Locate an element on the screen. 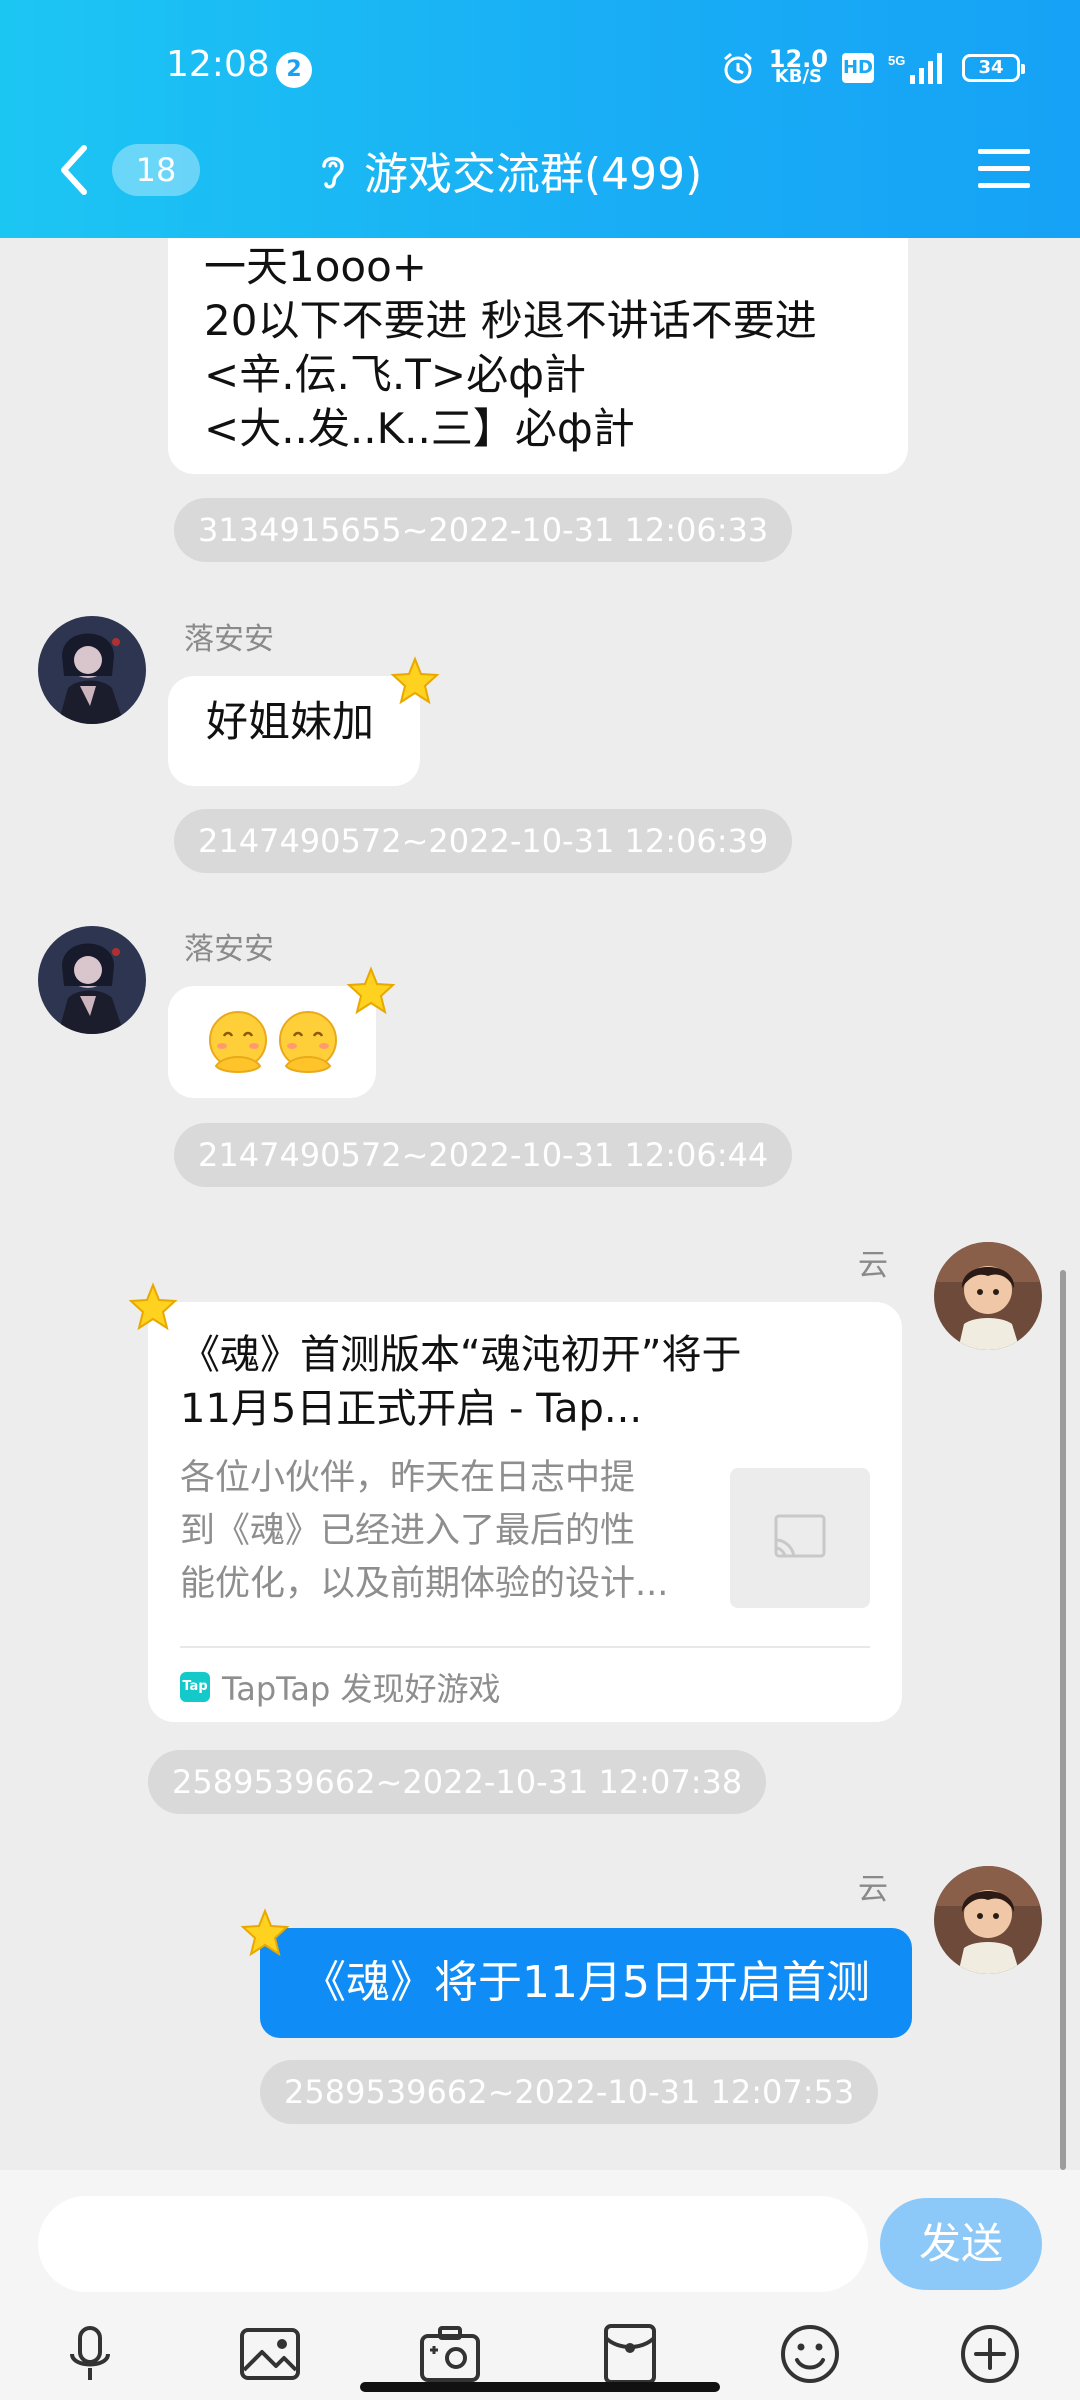 The height and width of the screenshot is (2400, 1080). notification-count-badge: 2 is located at coordinates (294, 70).